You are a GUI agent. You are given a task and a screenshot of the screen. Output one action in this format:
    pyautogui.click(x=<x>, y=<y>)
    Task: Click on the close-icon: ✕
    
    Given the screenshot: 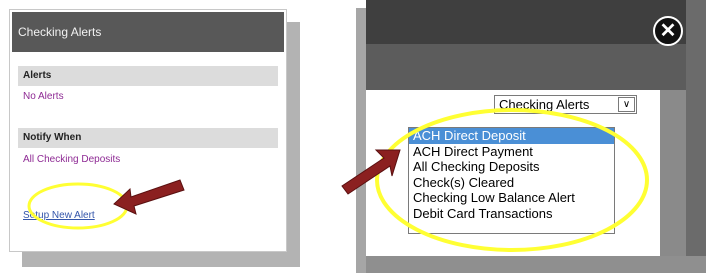 What is the action you would take?
    pyautogui.click(x=668, y=31)
    